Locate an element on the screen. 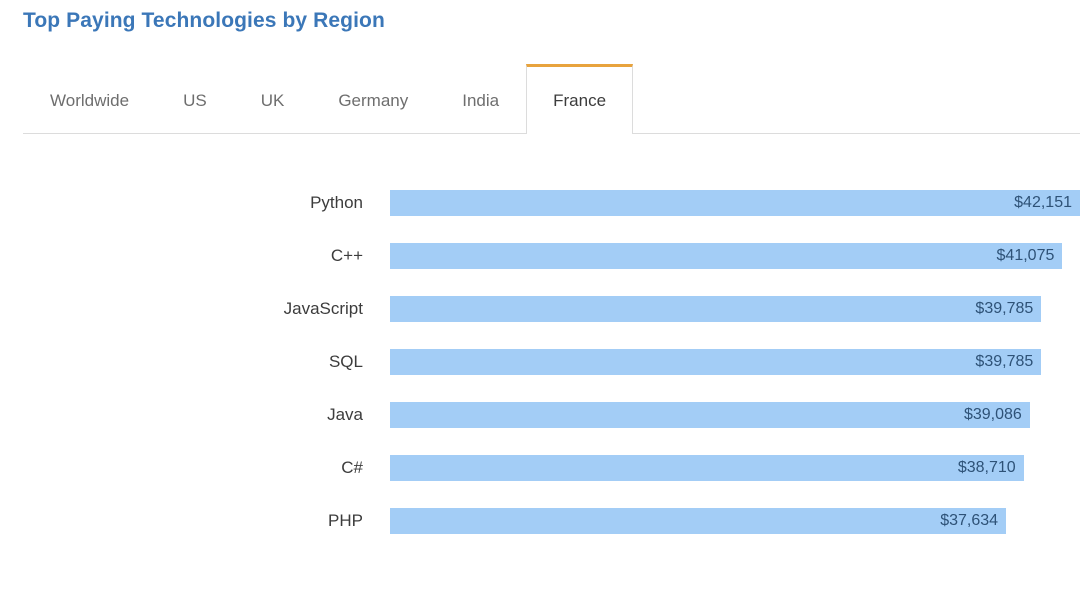 Image resolution: width=1080 pixels, height=604 pixels. bar-value-label: $39,086 is located at coordinates (992, 414).